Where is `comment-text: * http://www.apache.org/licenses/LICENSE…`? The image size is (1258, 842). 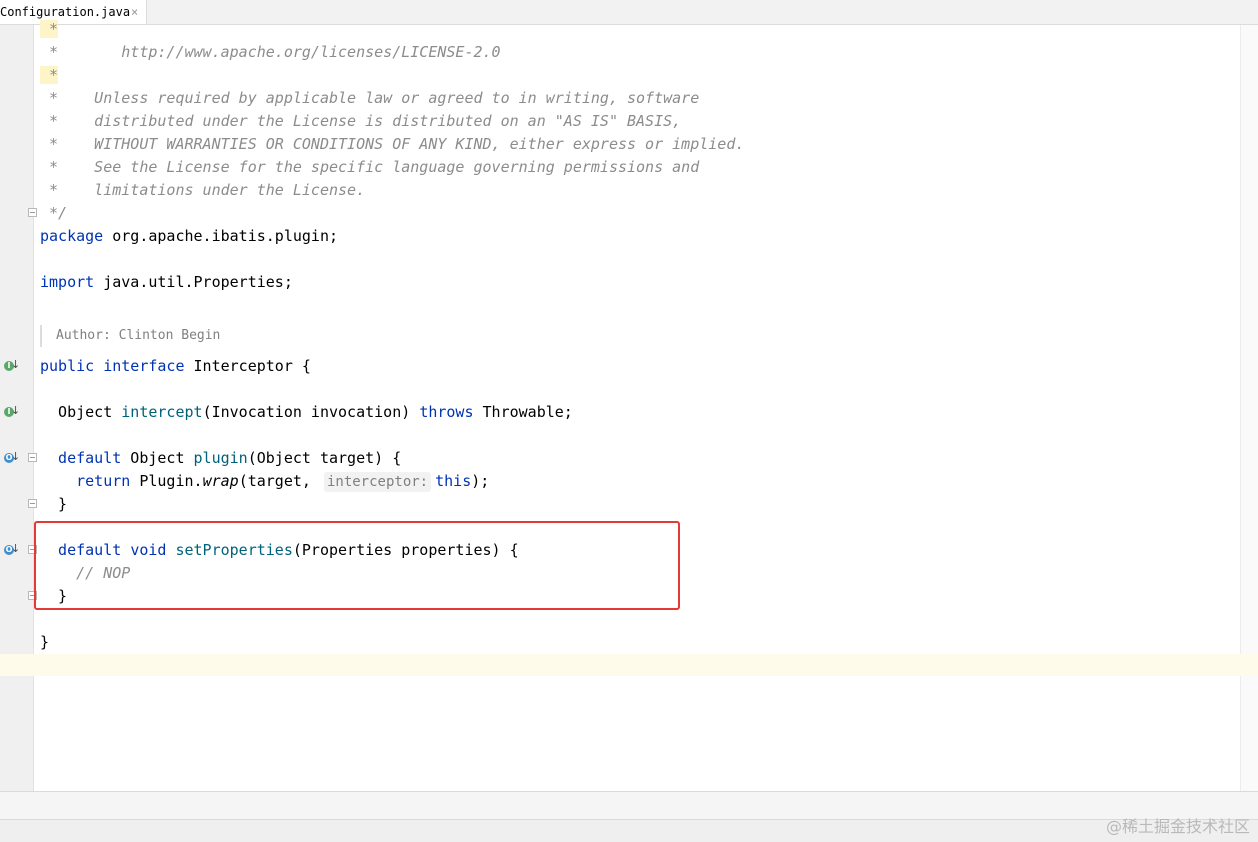 comment-text: * http://www.apache.org/licenses/LICENSE… is located at coordinates (270, 52).